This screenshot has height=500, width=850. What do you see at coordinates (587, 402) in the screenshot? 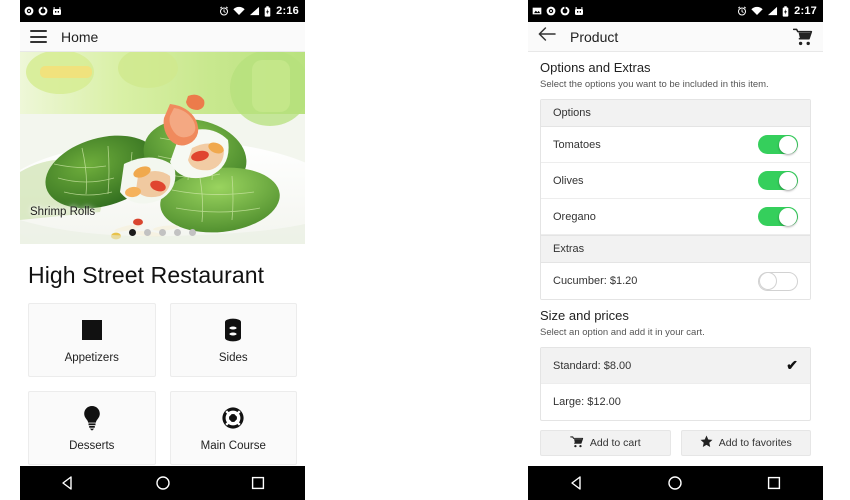
I see `price-label: Large: $12.00` at bounding box center [587, 402].